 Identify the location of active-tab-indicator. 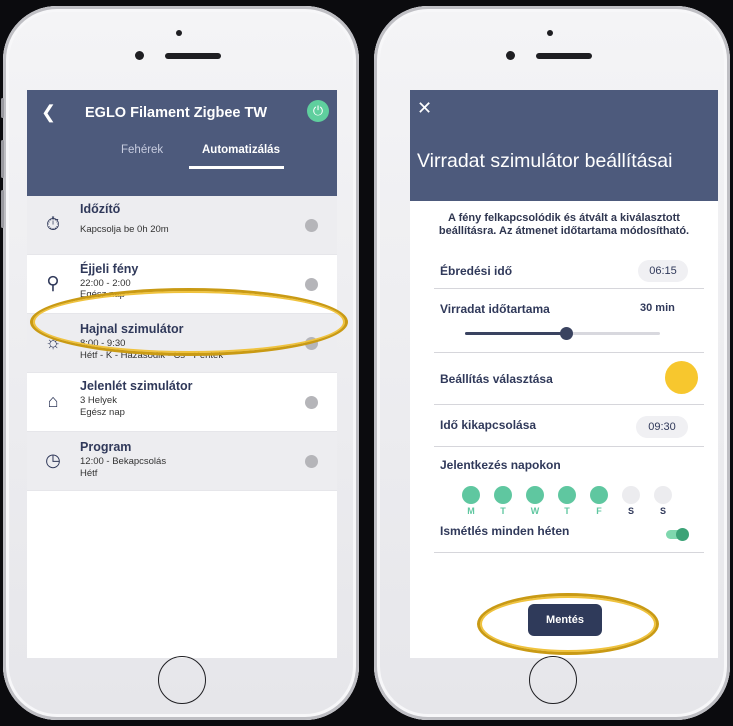
(236, 167).